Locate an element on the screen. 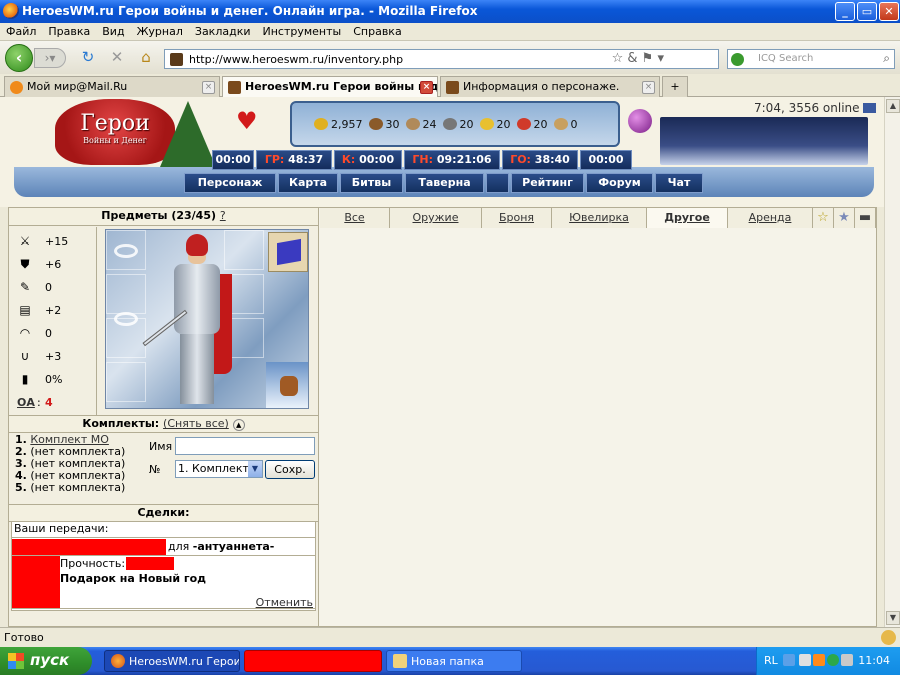 The width and height of the screenshot is (900, 675). heart-icon: ♥ is located at coordinates (247, 121).